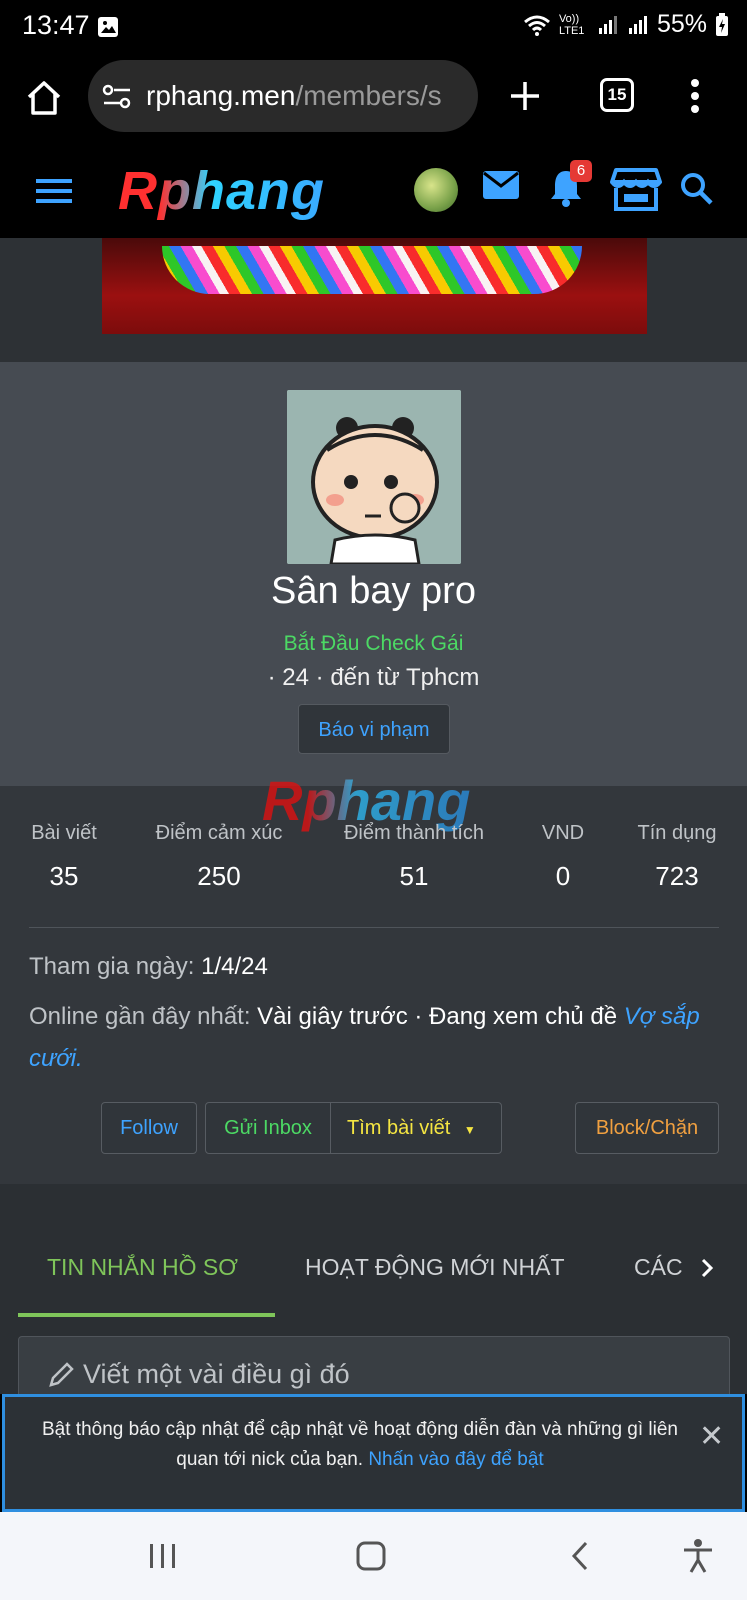  Describe the element at coordinates (373, 677) in the screenshot. I see `profile-age-location: · 24 · đến từ Tphcm` at that location.